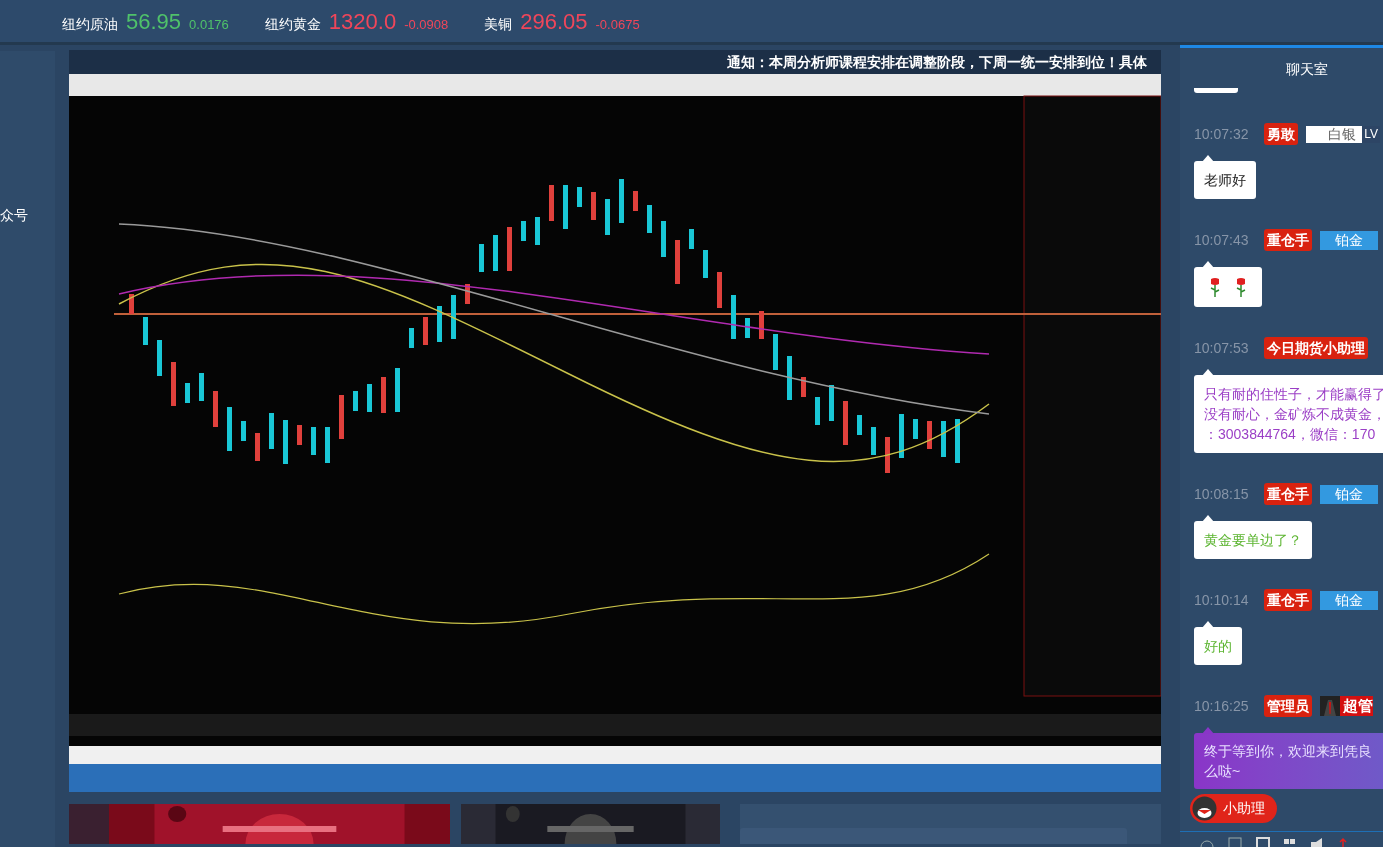  What do you see at coordinates (1222, 134) in the screenshot?
I see `message-time: 10:07:32` at bounding box center [1222, 134].